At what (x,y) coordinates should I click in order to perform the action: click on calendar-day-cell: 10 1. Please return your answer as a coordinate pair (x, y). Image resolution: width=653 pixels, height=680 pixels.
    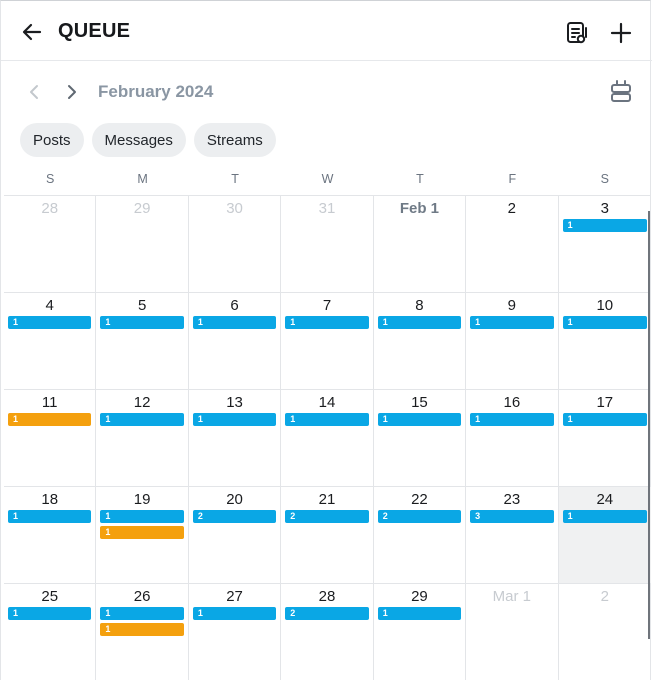
    Looking at the image, I should click on (604, 341).